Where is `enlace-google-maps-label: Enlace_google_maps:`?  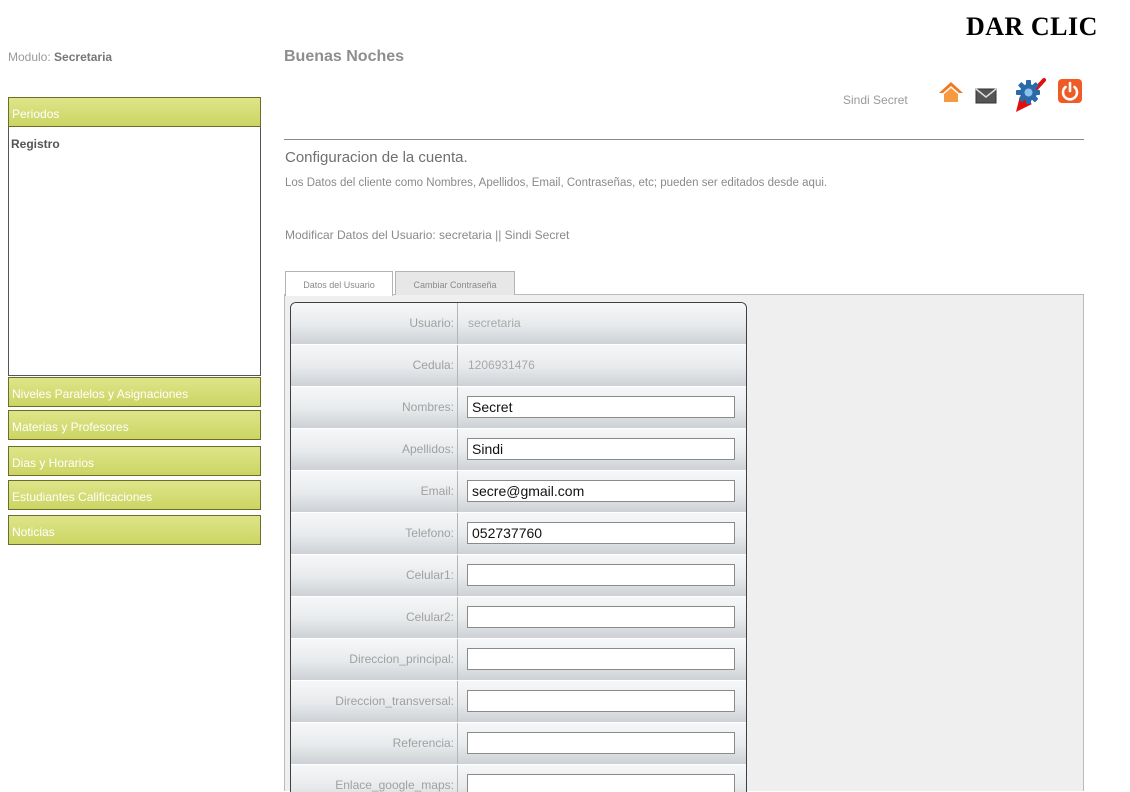
enlace-google-maps-label: Enlace_google_maps: is located at coordinates (394, 785).